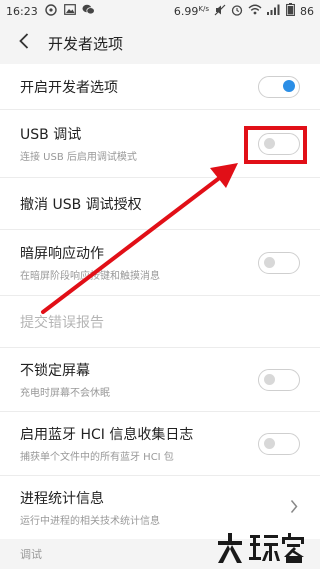 The width and height of the screenshot is (320, 569). I want to click on network-speed: 6.99K/s, so click(191, 11).